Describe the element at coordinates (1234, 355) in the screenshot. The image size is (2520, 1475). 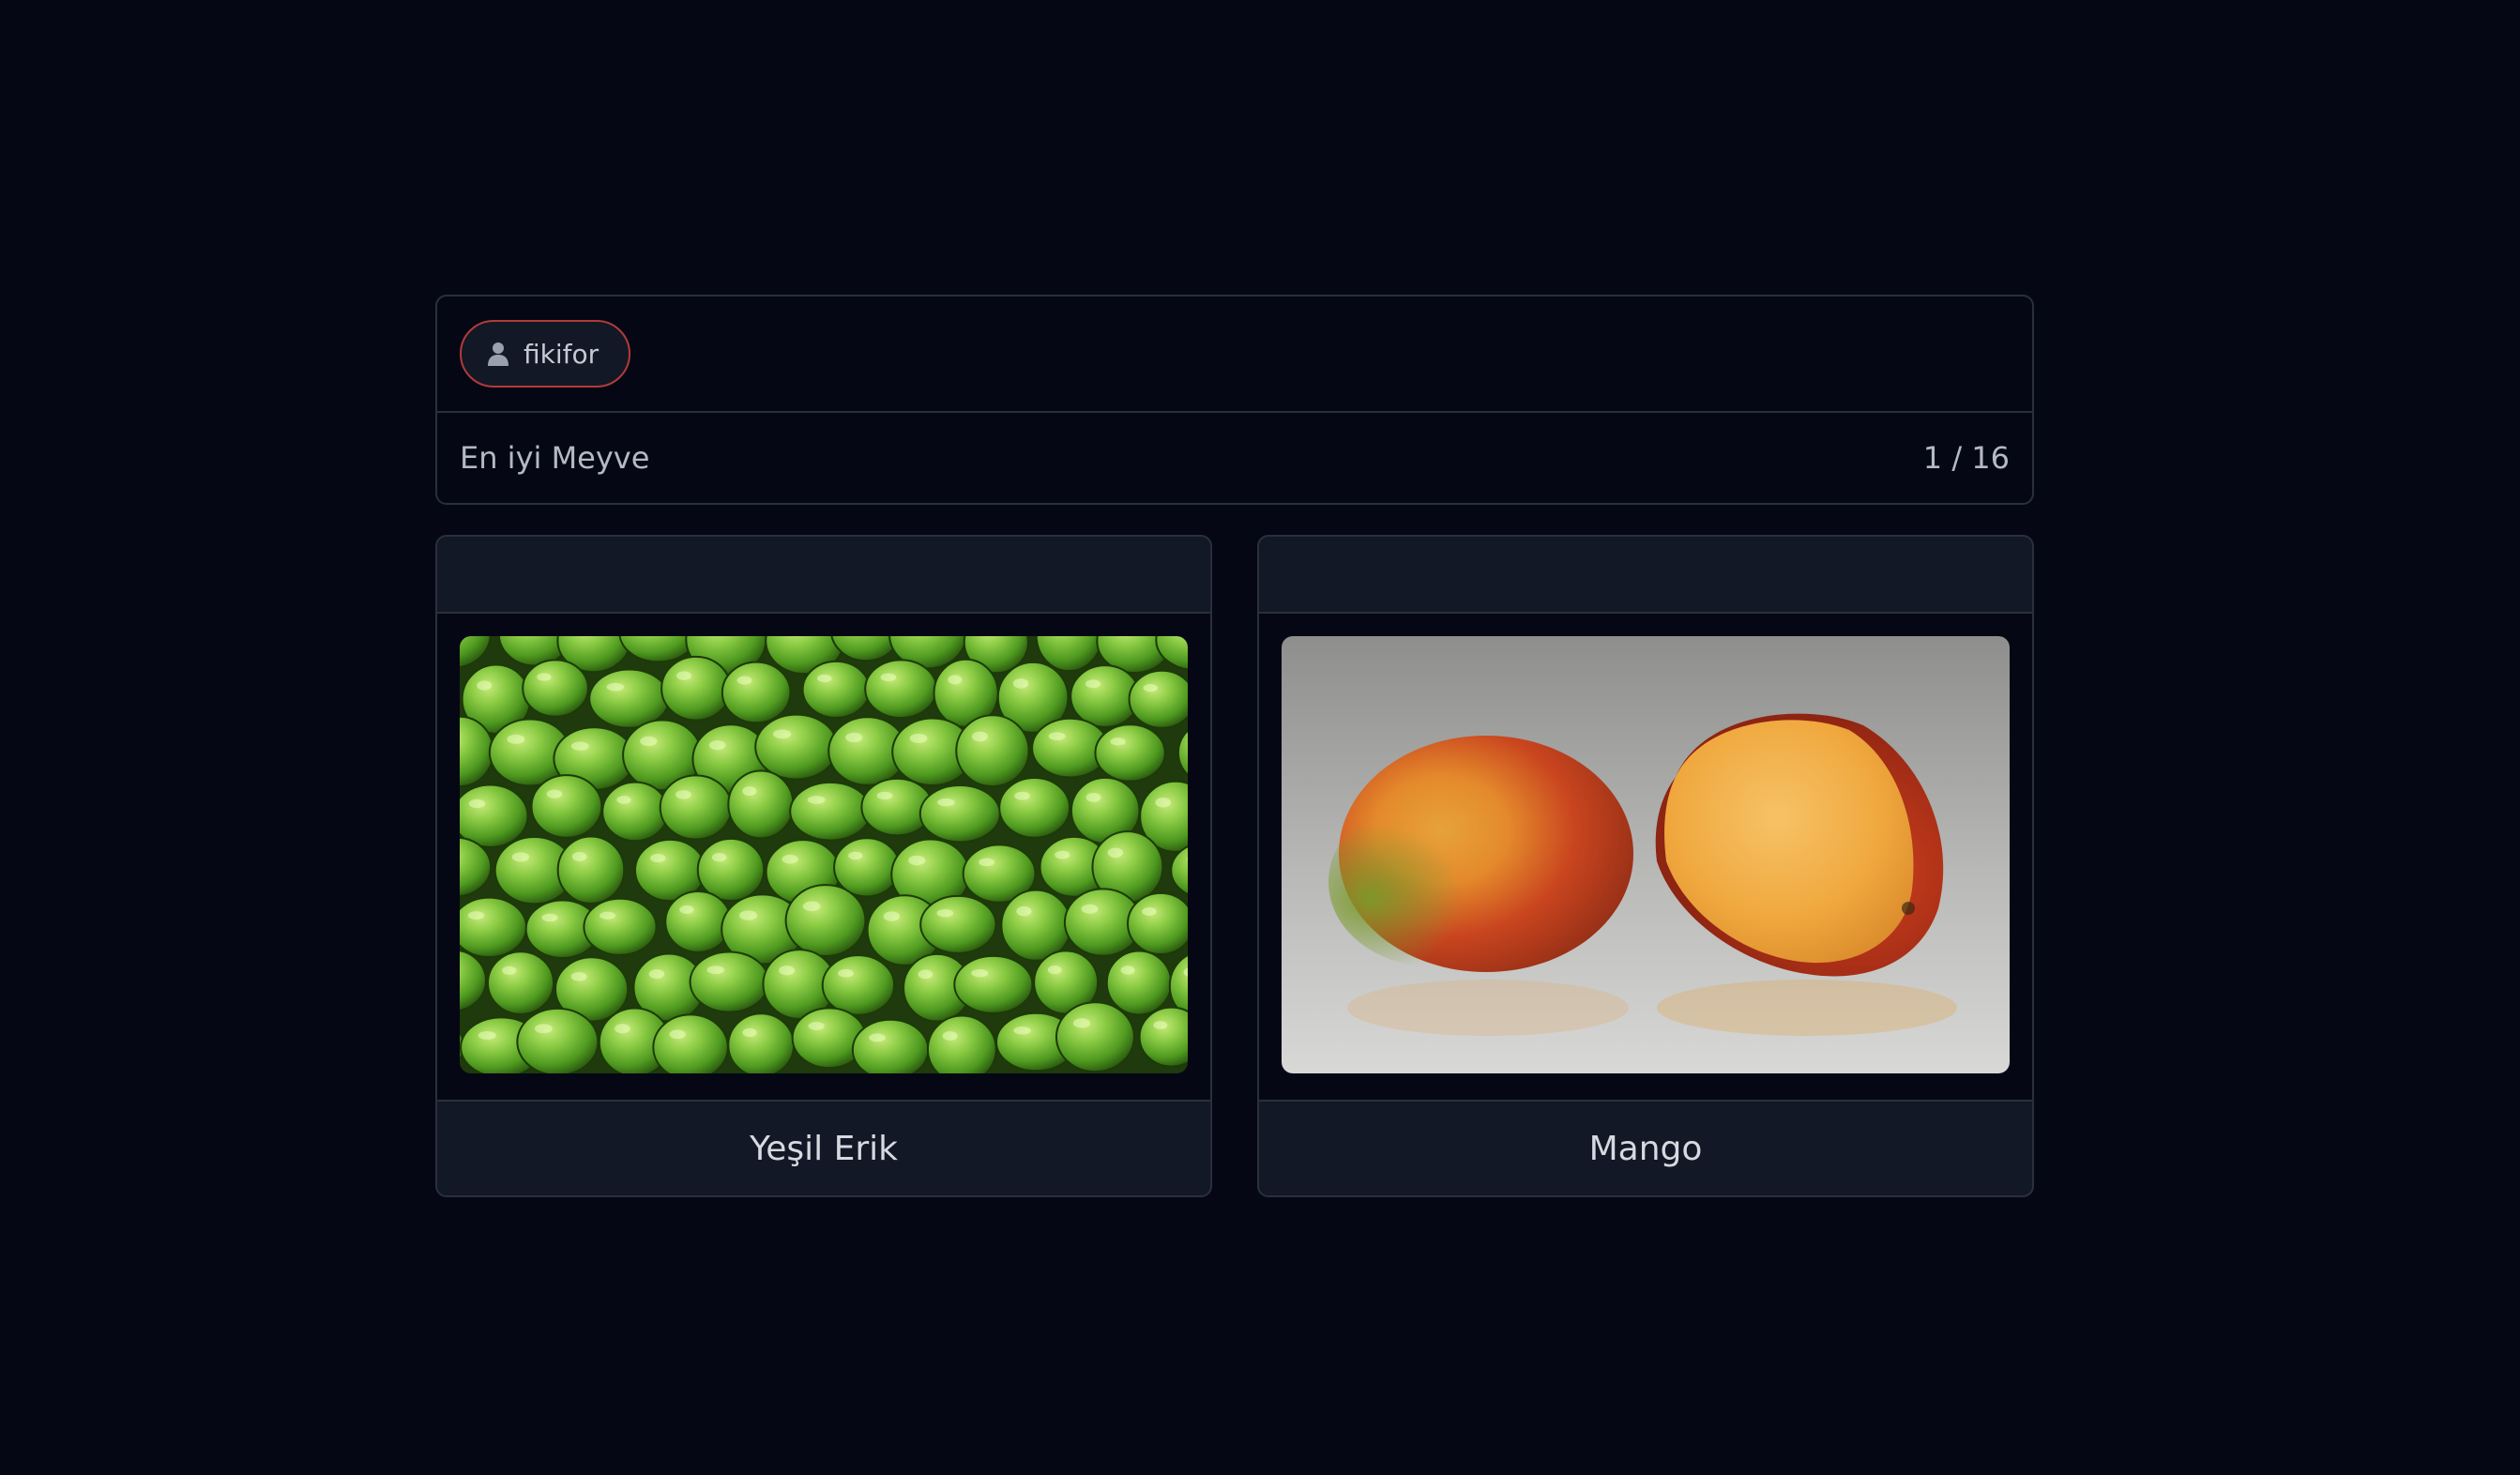
I see `header-top: fikifor` at that location.